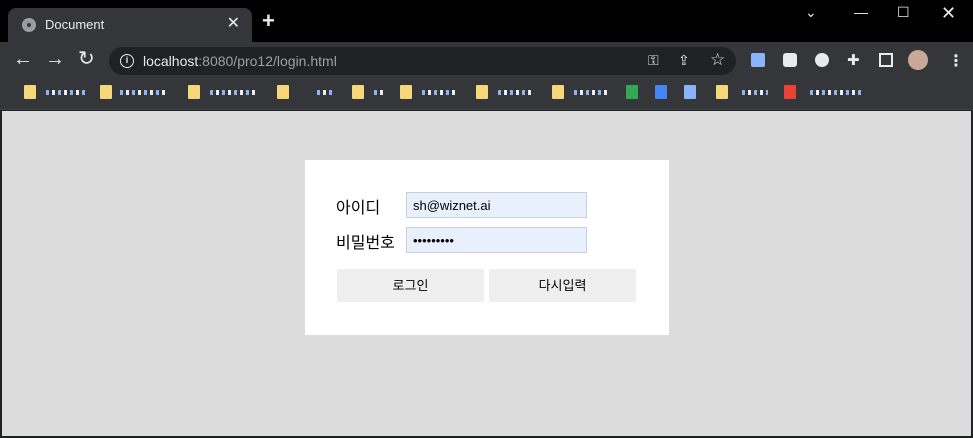  What do you see at coordinates (496, 205) in the screenshot?
I see `id-input` at bounding box center [496, 205].